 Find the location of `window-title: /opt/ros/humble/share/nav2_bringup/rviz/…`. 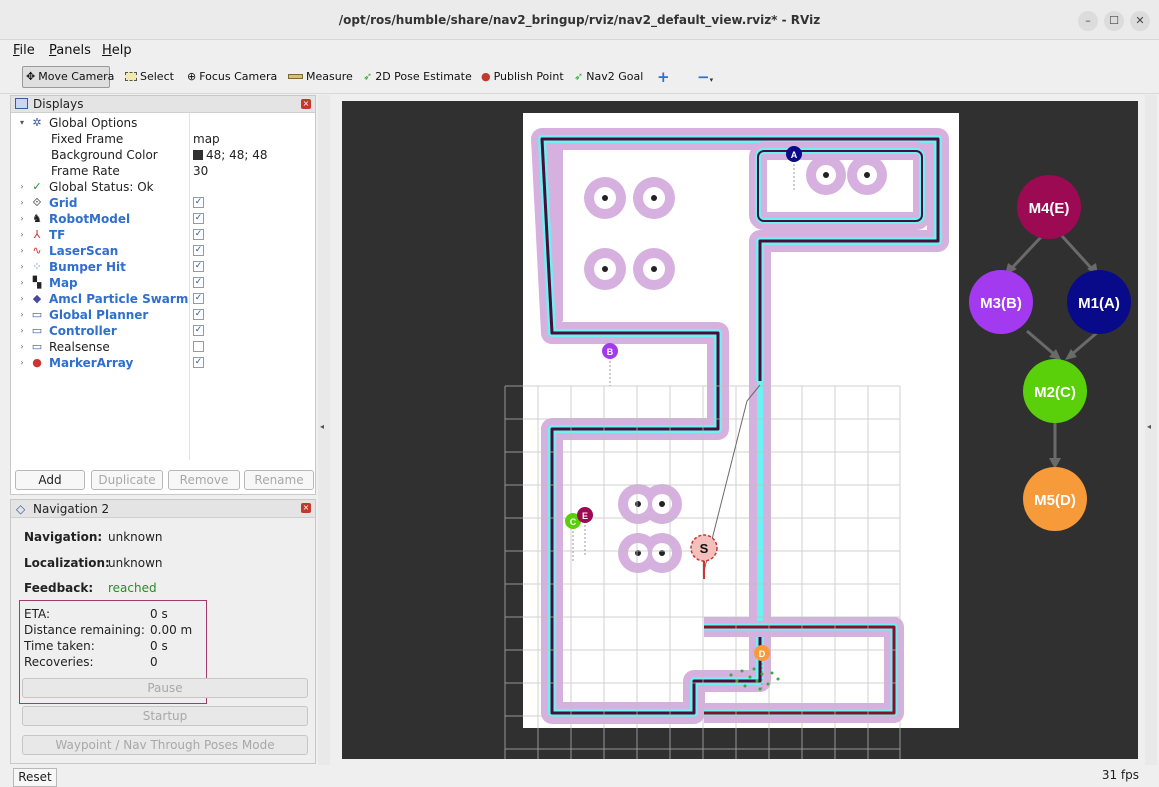

window-title: /opt/ros/humble/share/nav2_bringup/rviz/… is located at coordinates (579, 20).